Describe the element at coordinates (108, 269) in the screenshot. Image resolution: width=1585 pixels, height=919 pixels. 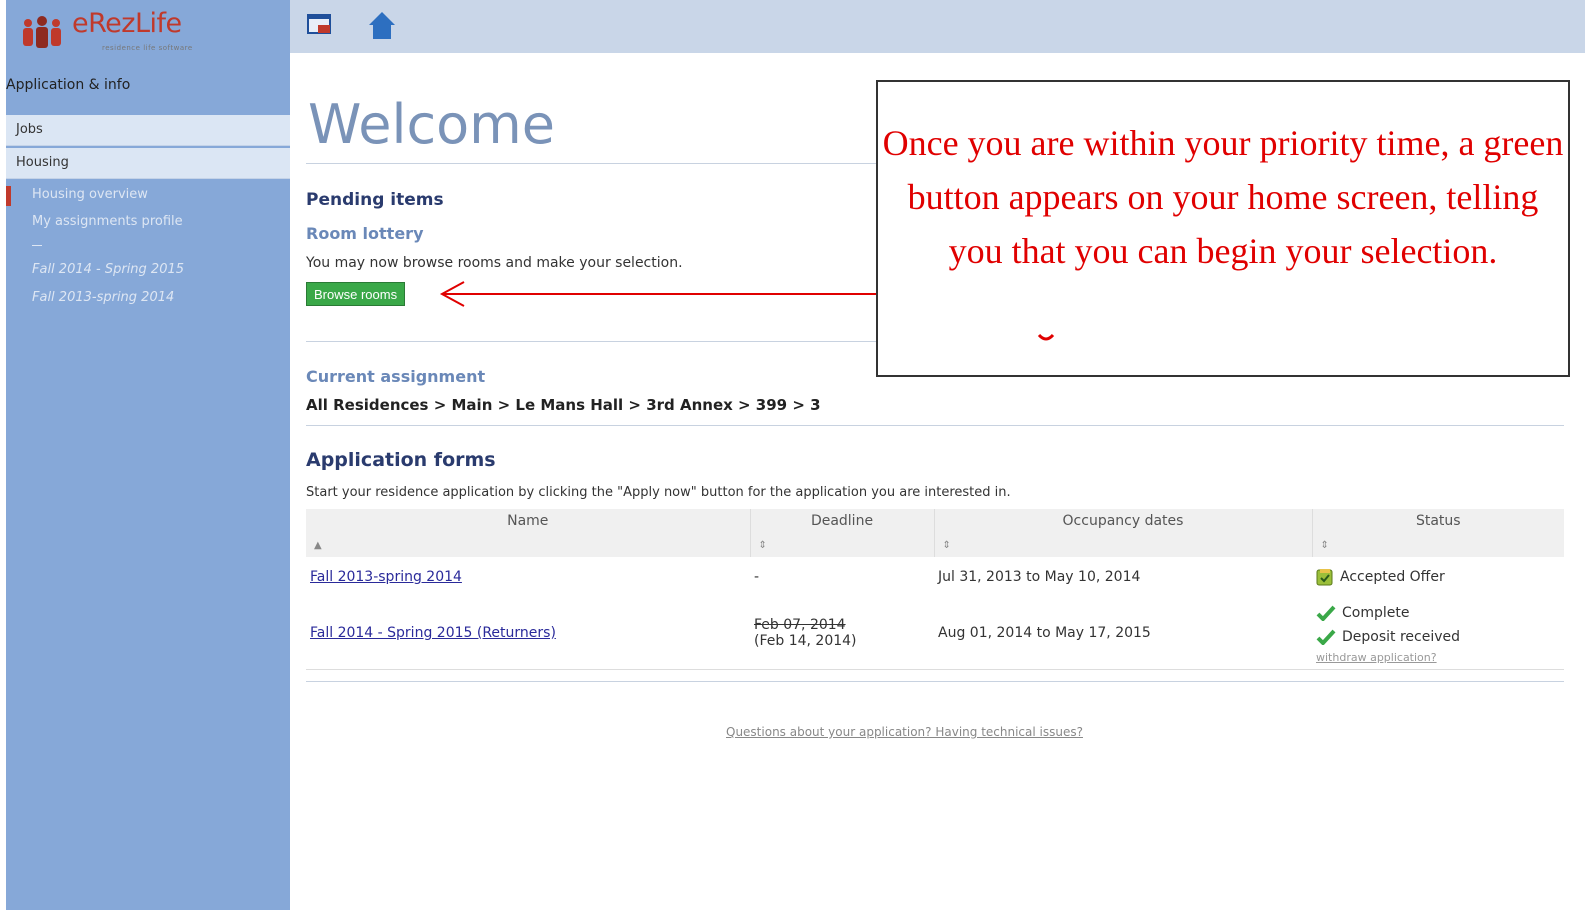
I see `sidebar-item-app-2014: Fall 2014 - Spring 2015` at that location.